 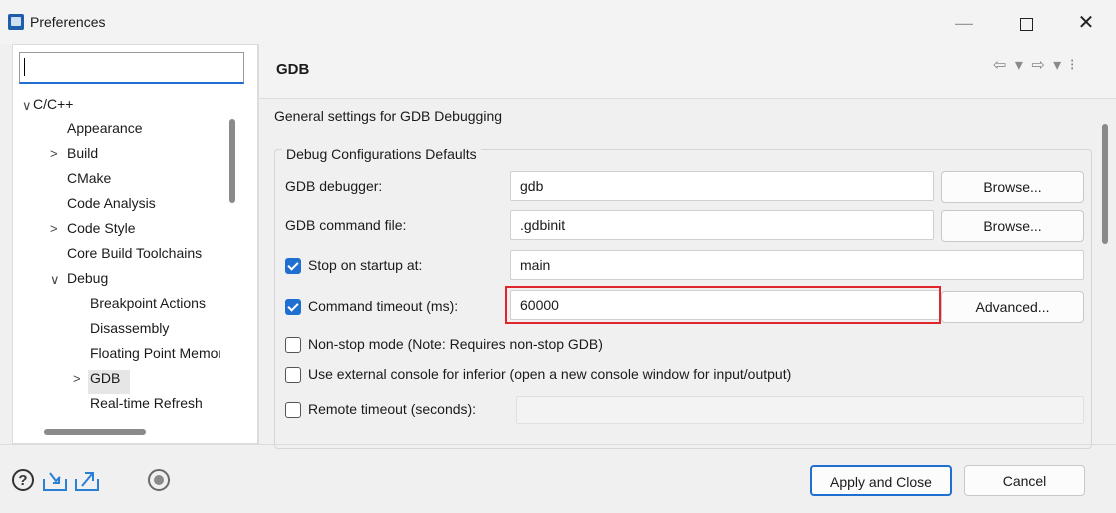 What do you see at coordinates (293, 345) in the screenshot?
I see `non-stop-checkbox` at bounding box center [293, 345].